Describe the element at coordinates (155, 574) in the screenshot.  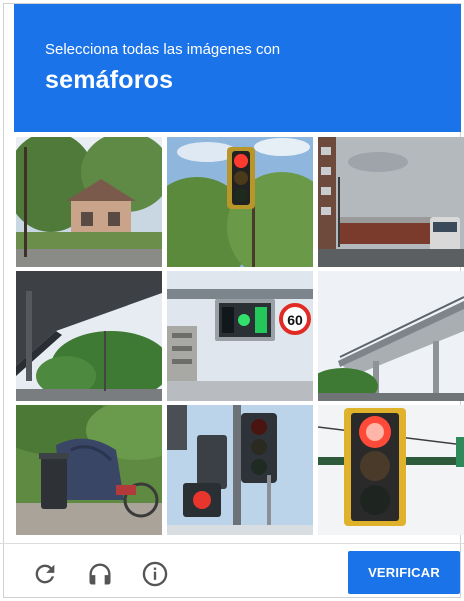
I see `info-icon` at that location.